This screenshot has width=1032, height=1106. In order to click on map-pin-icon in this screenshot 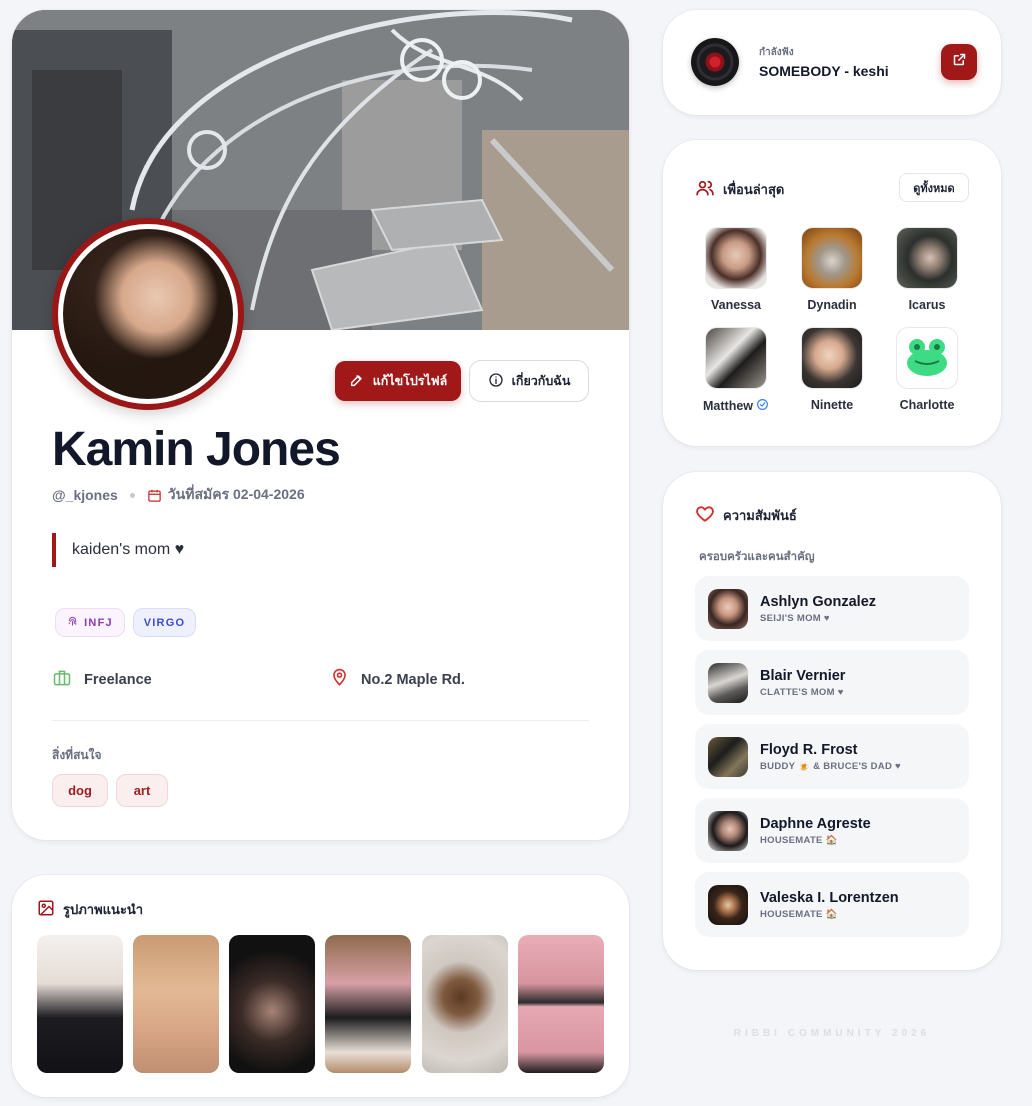, I will do `click(339, 679)`.